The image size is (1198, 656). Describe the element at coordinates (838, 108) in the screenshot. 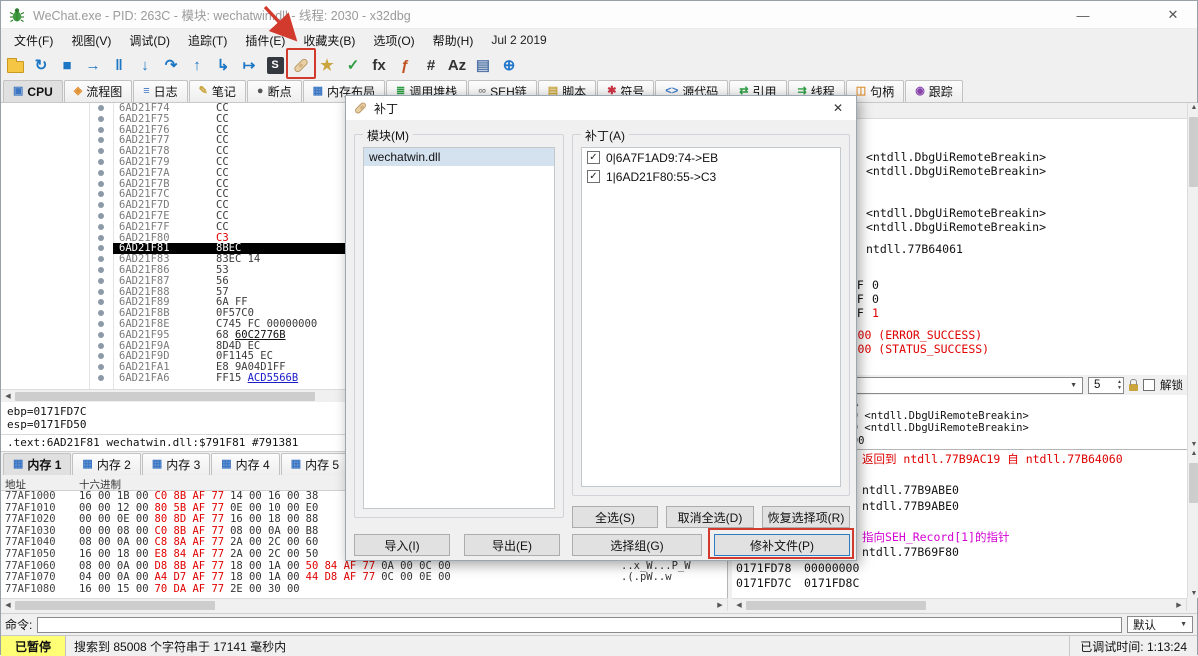

I see `dialog-close-button: ✕` at that location.